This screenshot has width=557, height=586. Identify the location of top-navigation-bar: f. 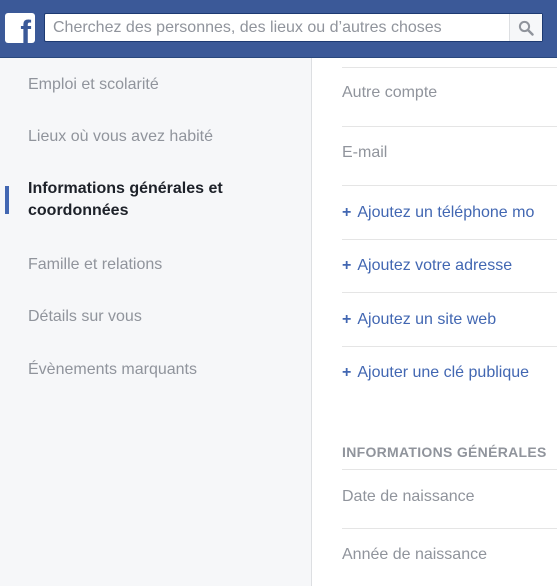
(278, 29).